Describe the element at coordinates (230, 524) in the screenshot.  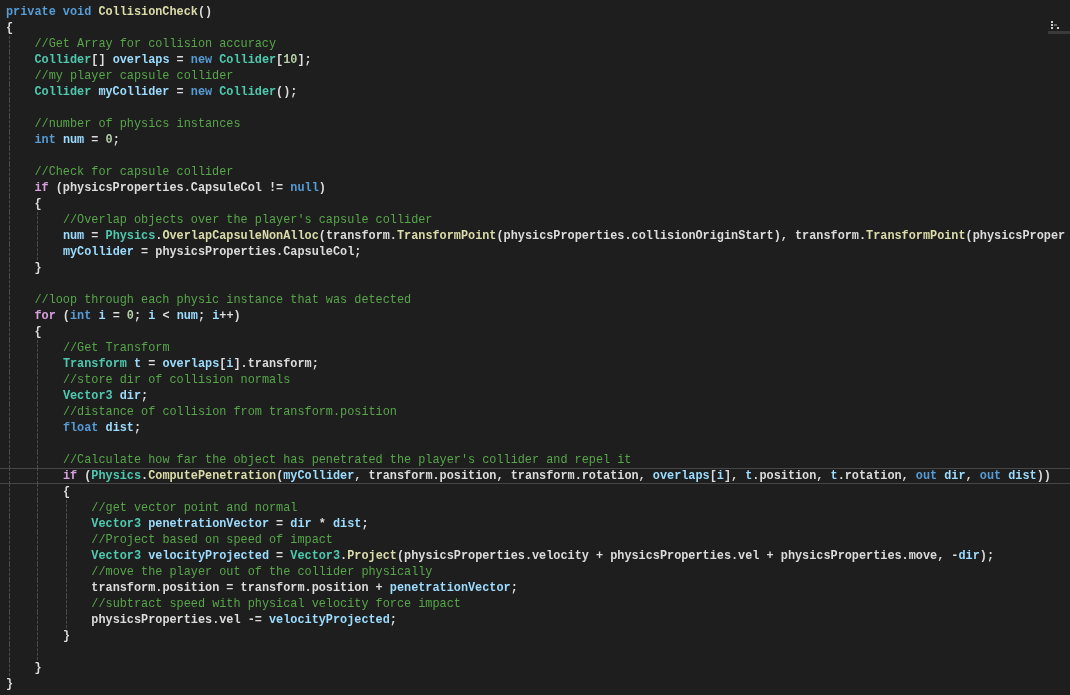
I see `code-line: Vector3 penetrationVector = dir * dist;` at that location.